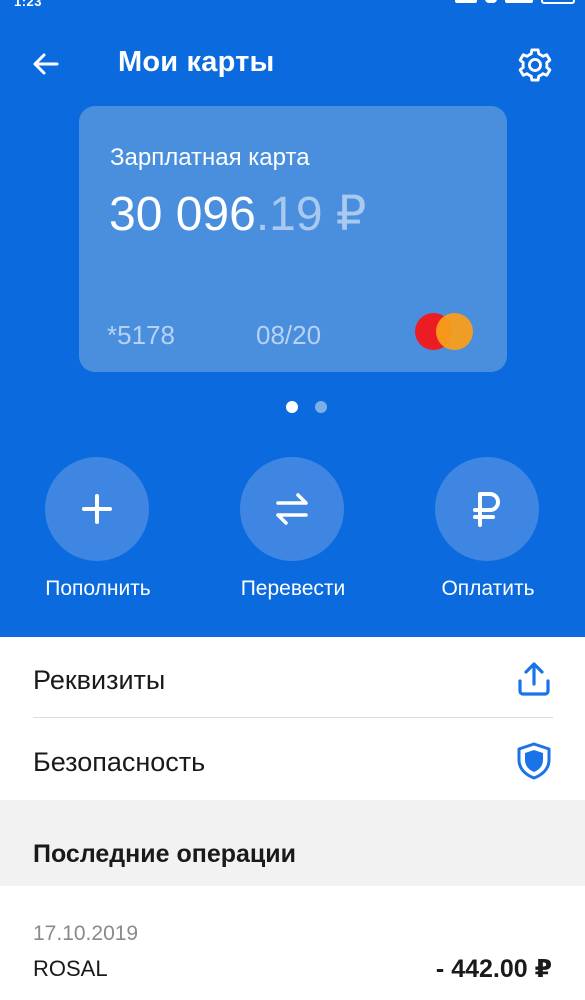 This screenshot has width=585, height=1000. Describe the element at coordinates (293, 588) in the screenshot. I see `transfer-label: Перевести` at that location.